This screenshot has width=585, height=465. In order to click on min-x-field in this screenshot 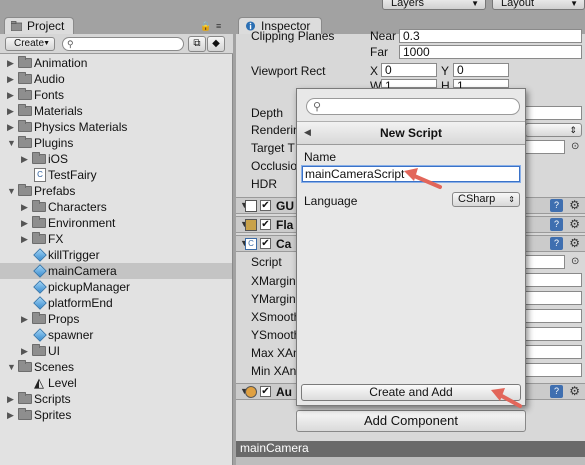, I will do `click(553, 370)`.